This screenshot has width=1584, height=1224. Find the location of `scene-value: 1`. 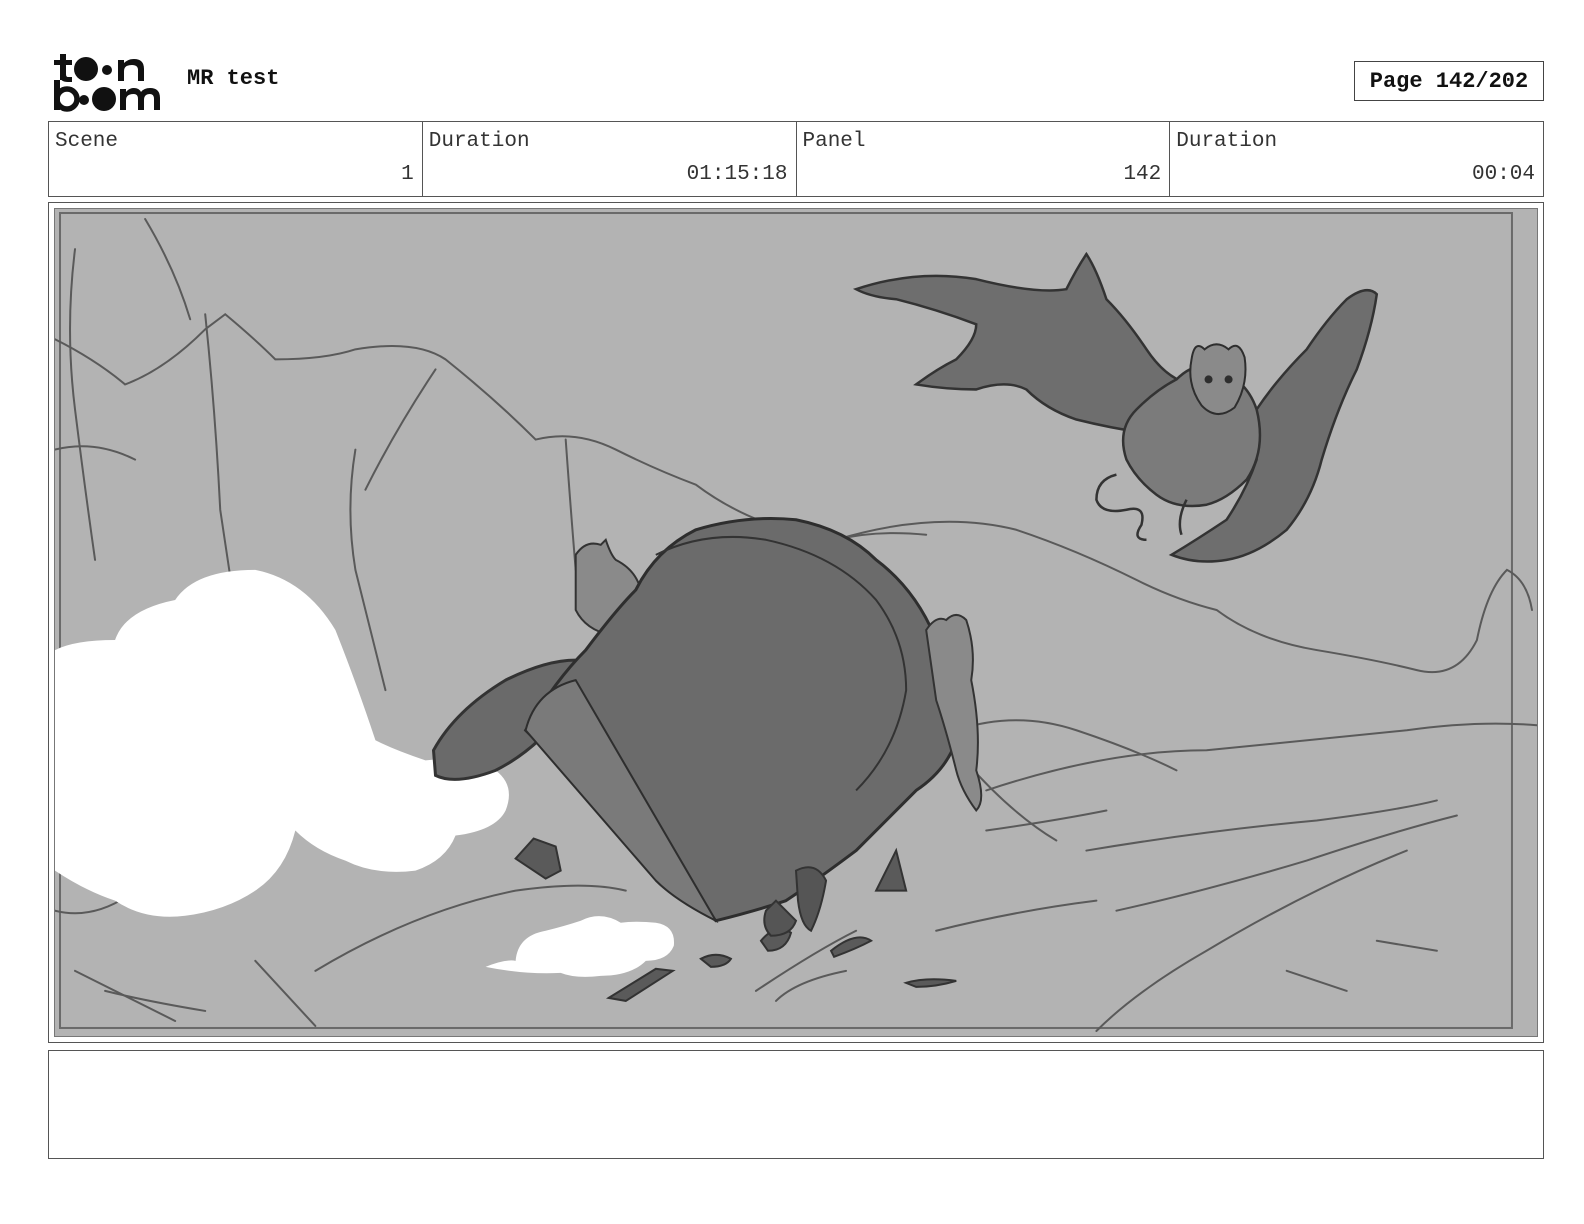

scene-value: 1 is located at coordinates (407, 174).